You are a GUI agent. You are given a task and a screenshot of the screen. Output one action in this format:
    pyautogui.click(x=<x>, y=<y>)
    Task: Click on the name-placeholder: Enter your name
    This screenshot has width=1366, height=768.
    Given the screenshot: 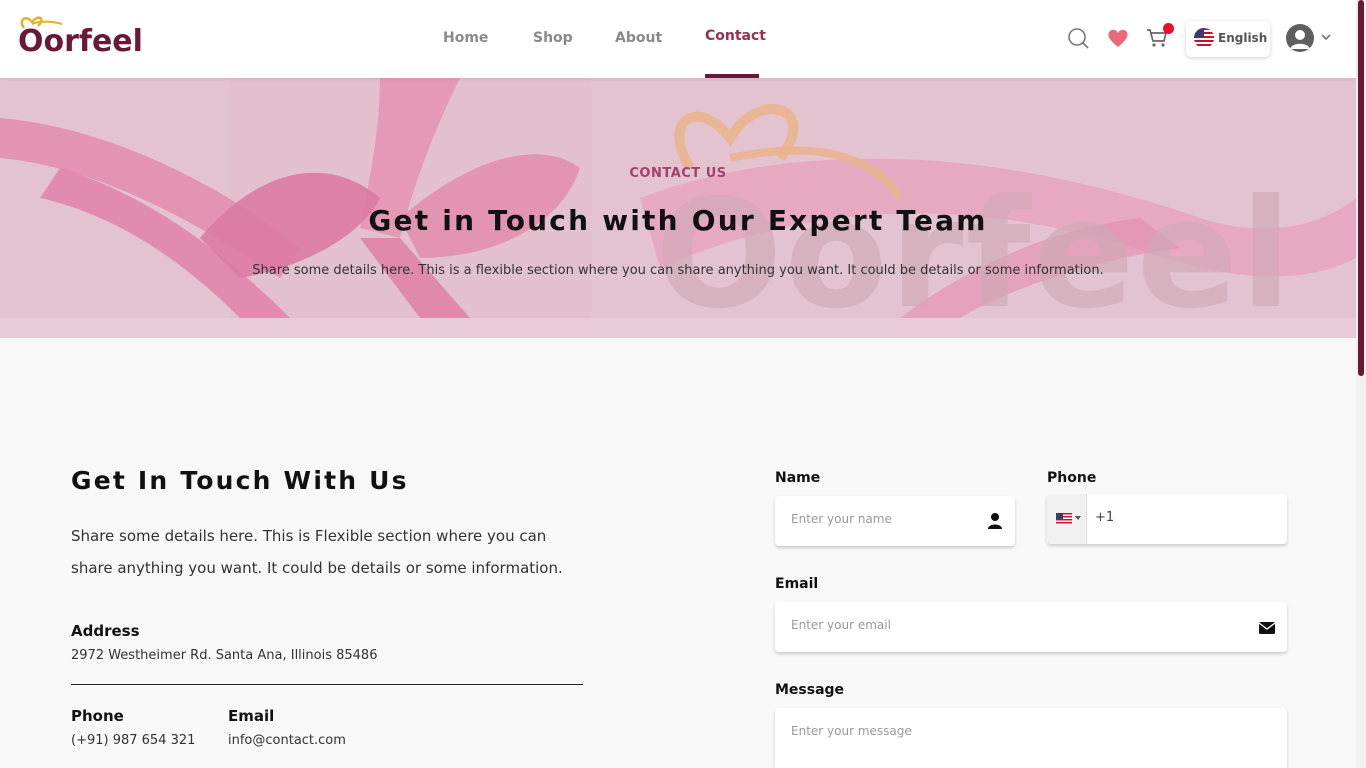 What is the action you would take?
    pyautogui.click(x=841, y=519)
    